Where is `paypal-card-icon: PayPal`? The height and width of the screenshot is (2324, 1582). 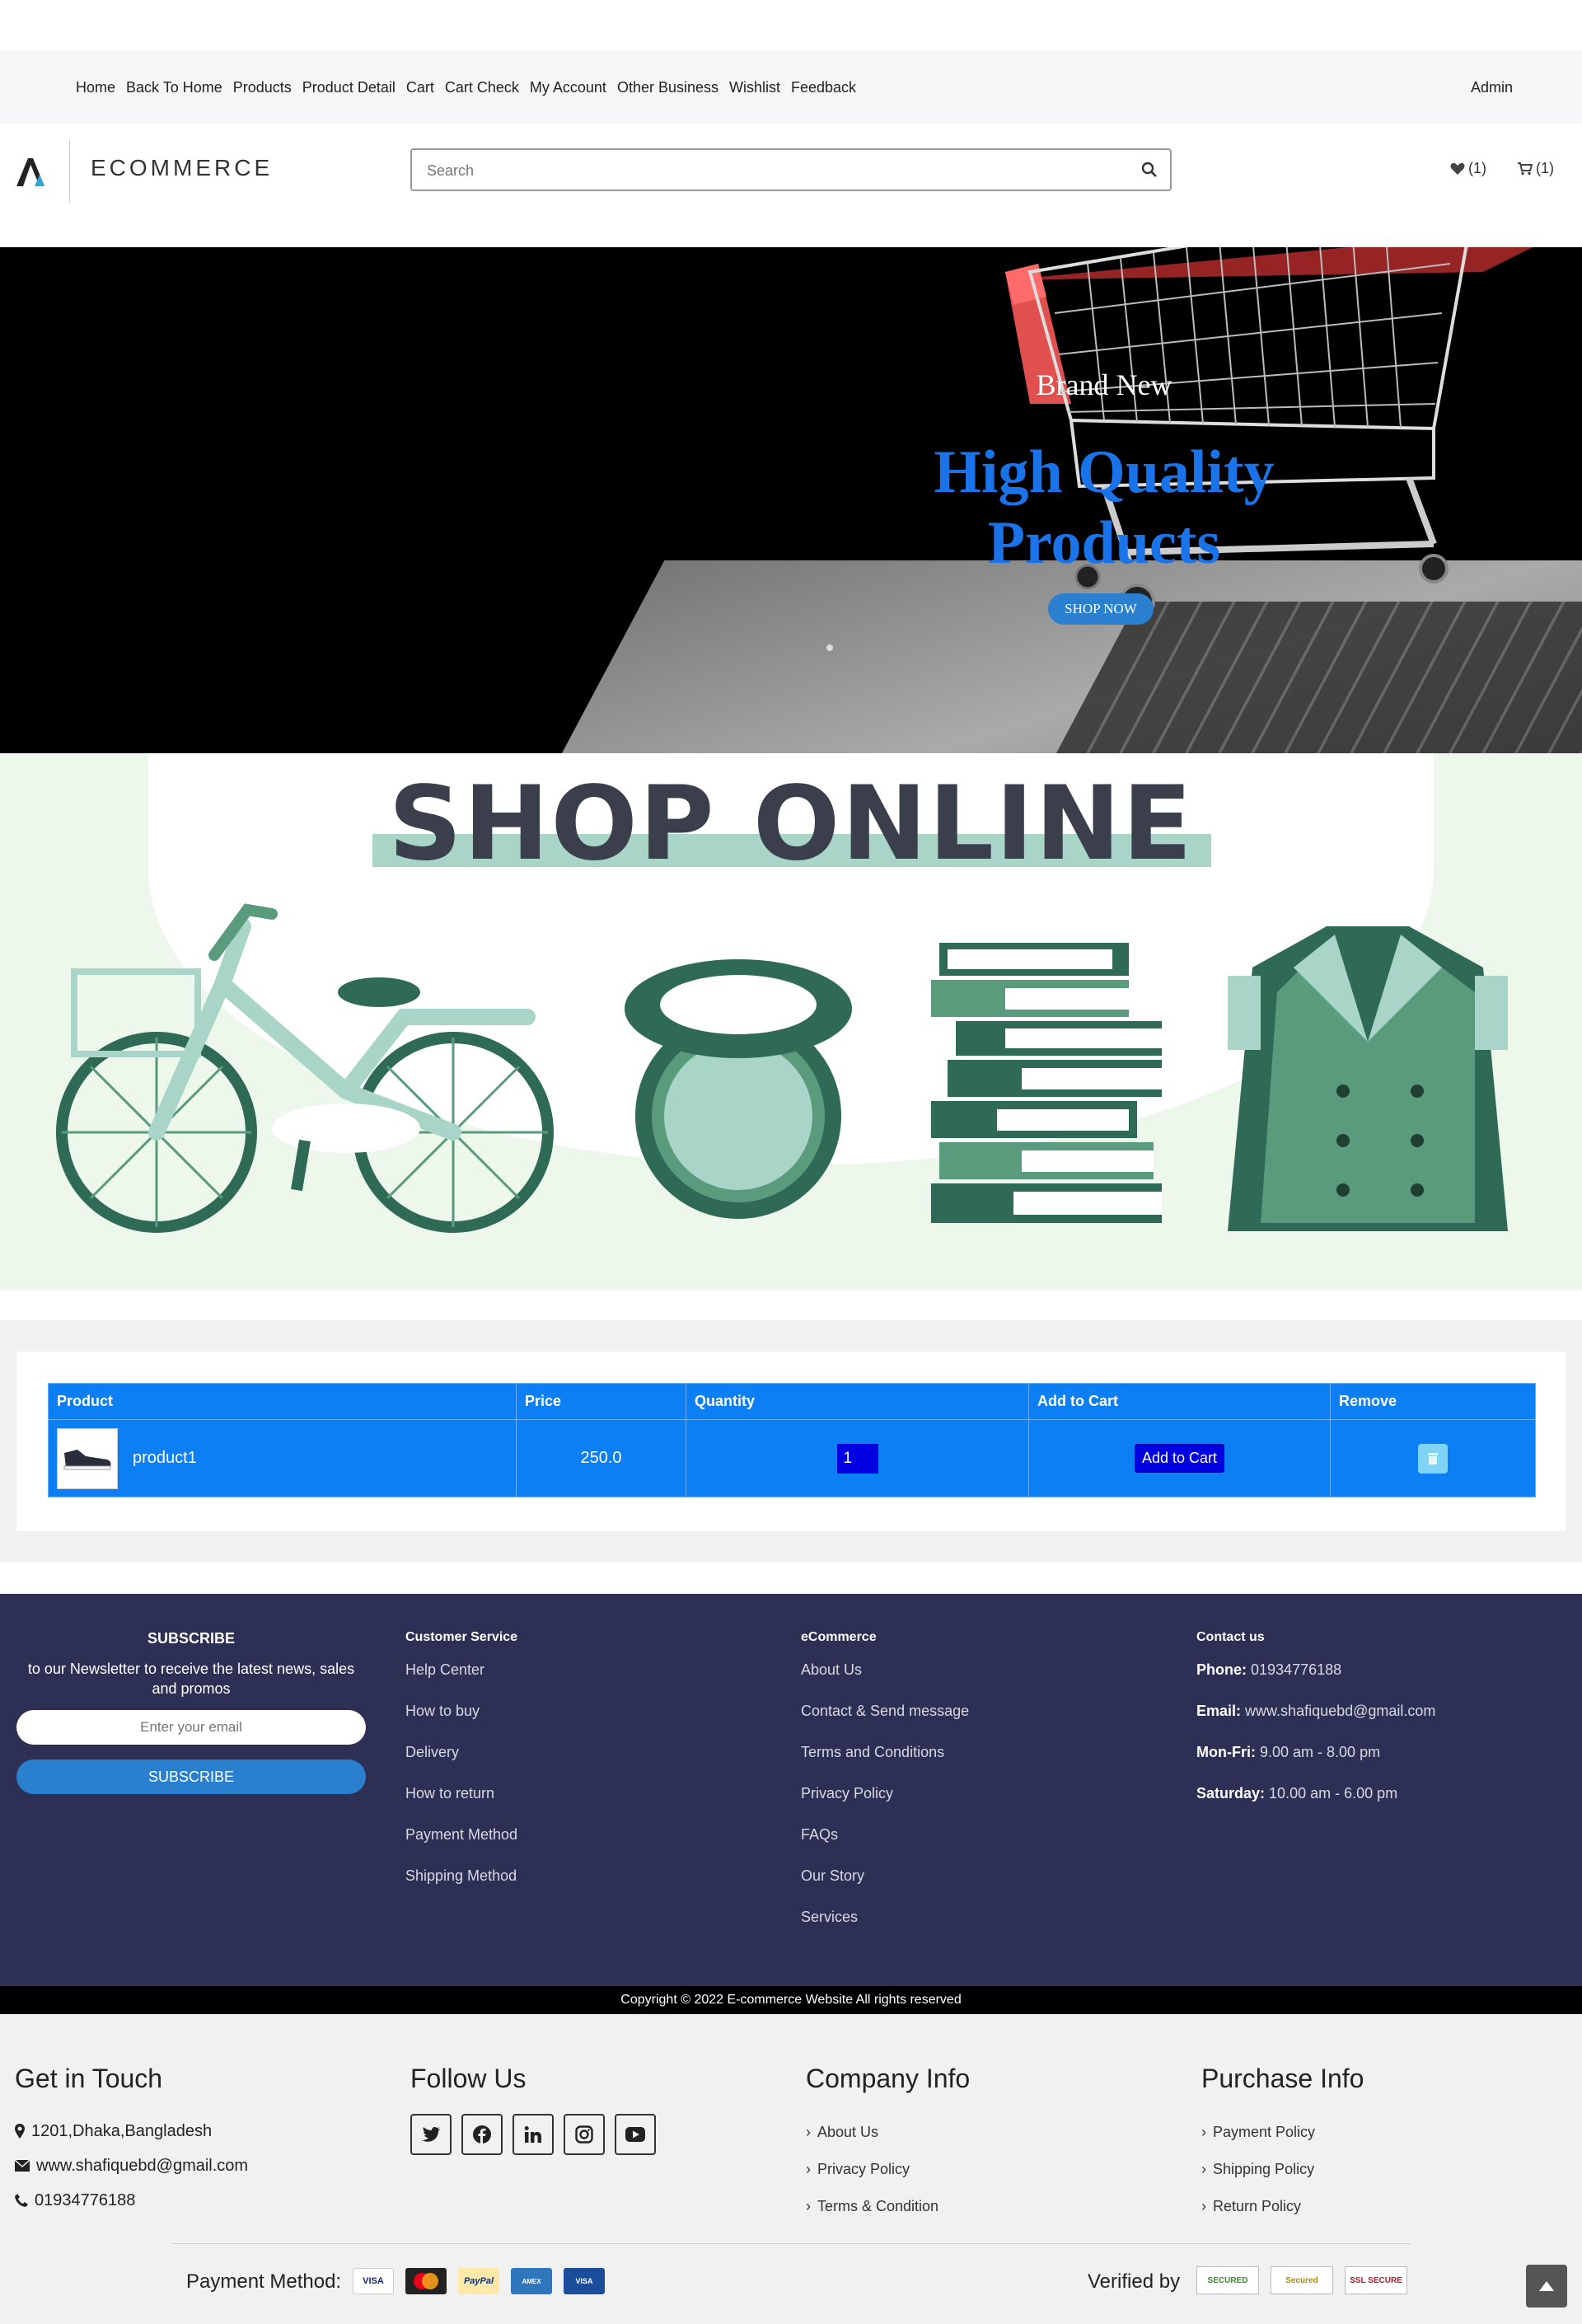 paypal-card-icon: PayPal is located at coordinates (478, 2281).